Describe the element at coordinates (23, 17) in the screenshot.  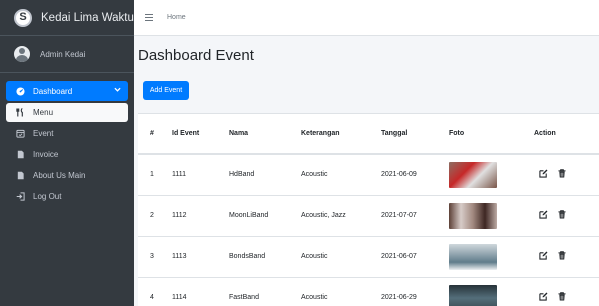
I see `brand-logo: S` at that location.